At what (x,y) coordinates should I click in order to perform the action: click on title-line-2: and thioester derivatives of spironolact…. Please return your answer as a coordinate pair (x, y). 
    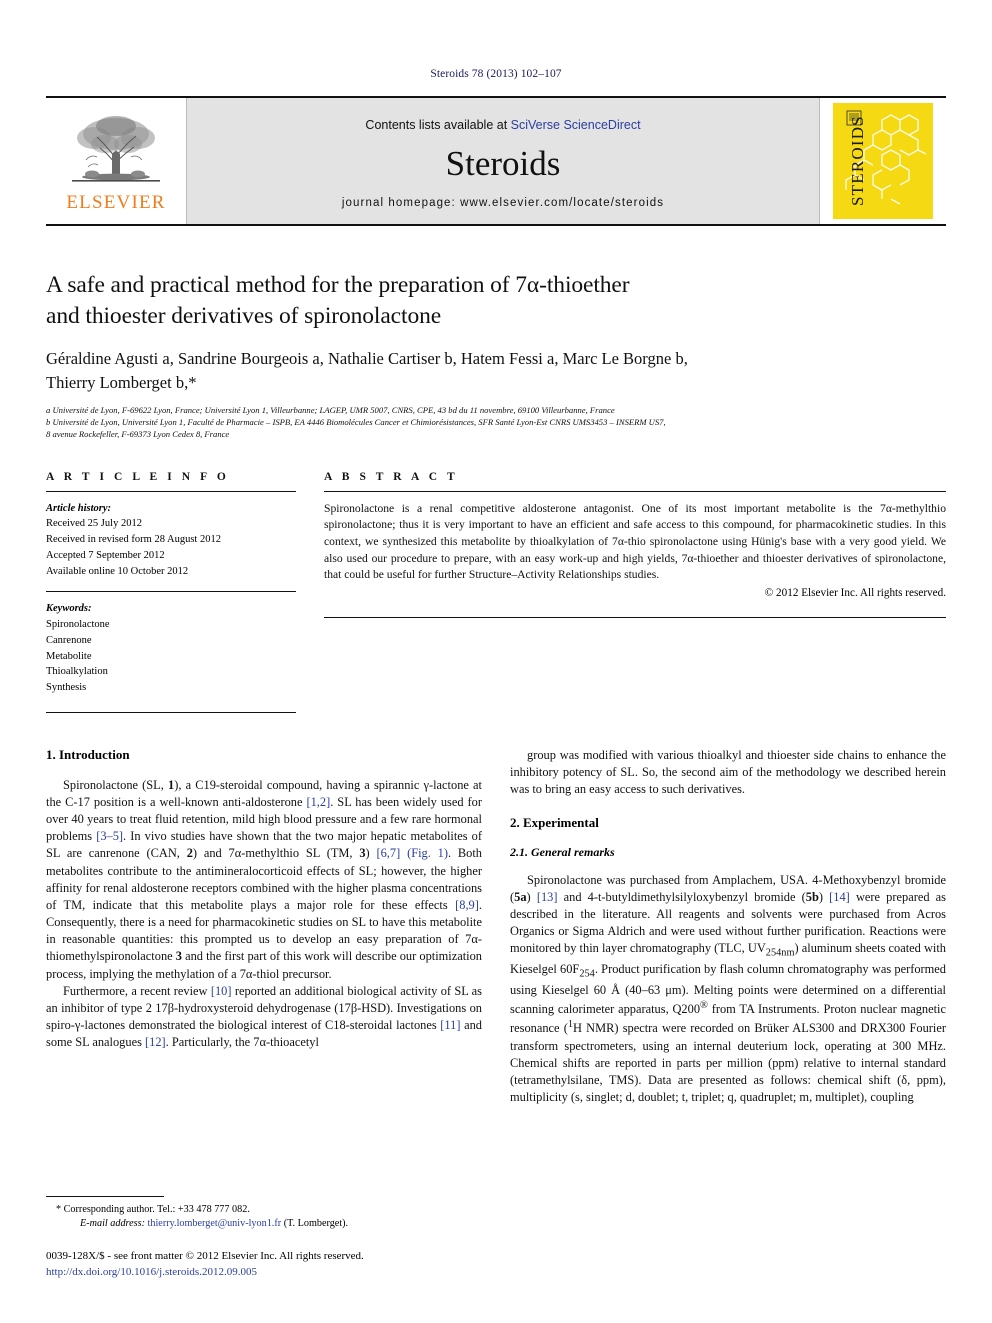
    Looking at the image, I should click on (244, 315).